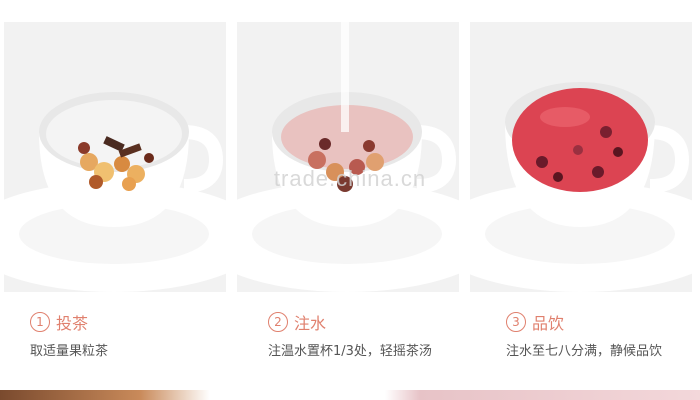 The image size is (700, 400). Describe the element at coordinates (69, 334) in the screenshot. I see `step-1-caption: 1 投茶 取适量果粒茶` at that location.